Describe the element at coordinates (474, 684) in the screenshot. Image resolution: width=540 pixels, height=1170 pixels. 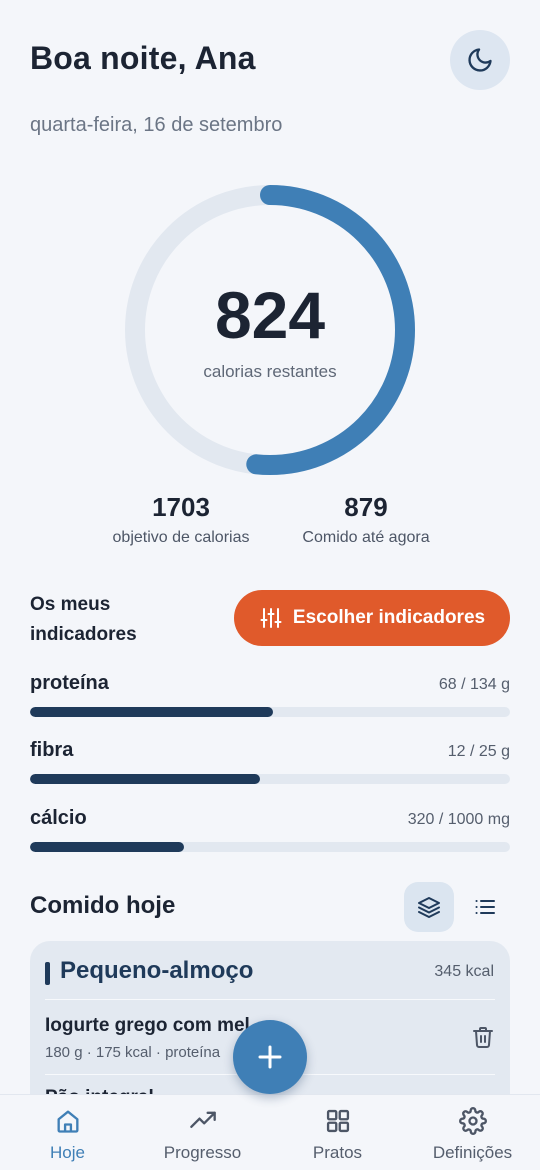
I see `indicator-amount: 68 / 134 g` at that location.